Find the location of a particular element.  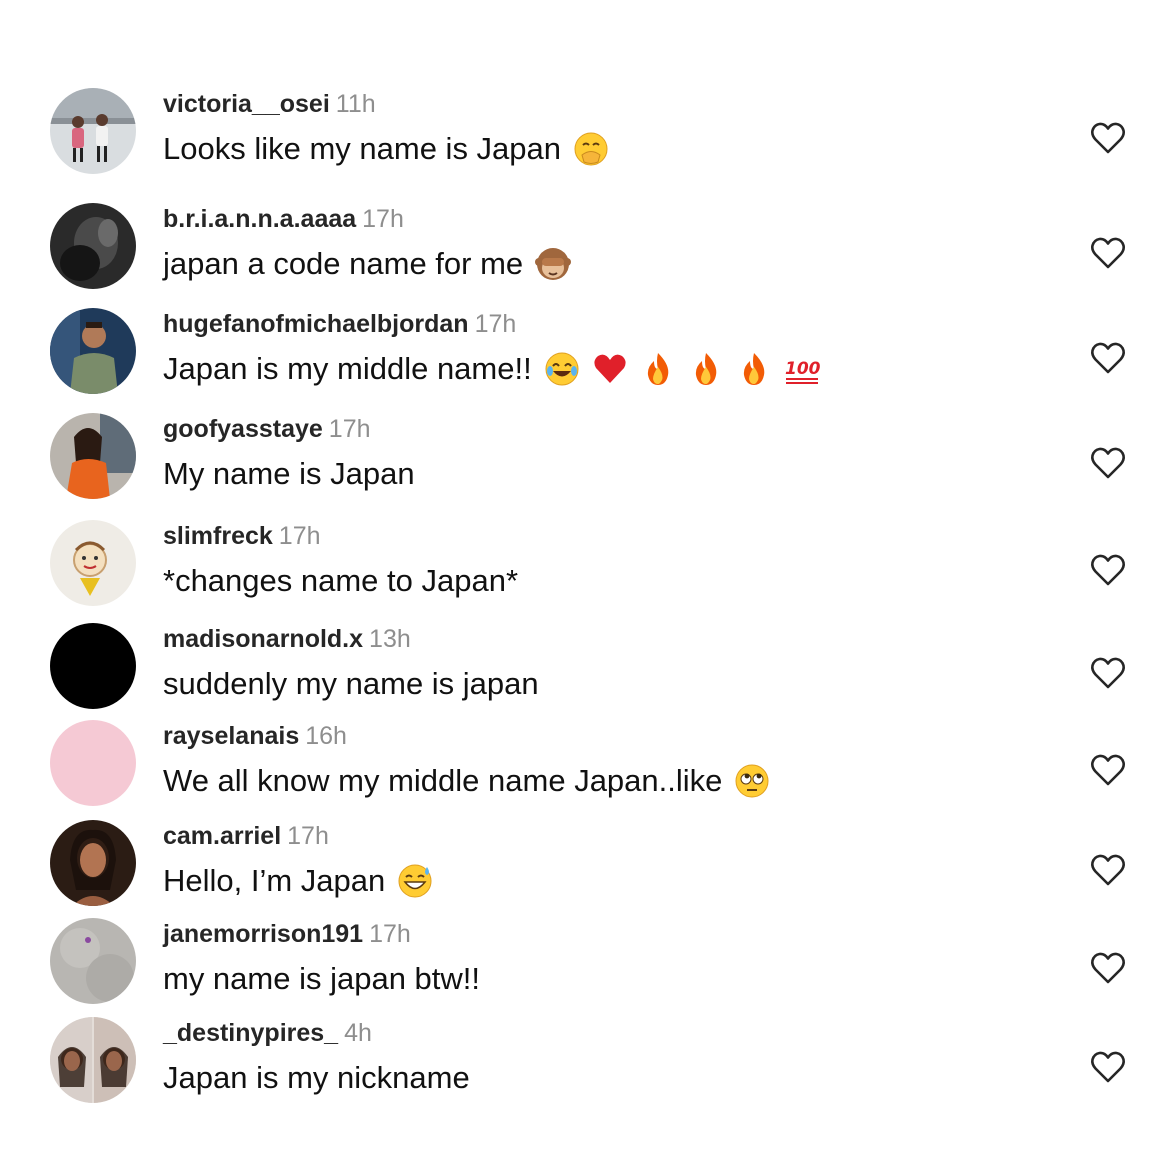

comment-text: Hello, I’m Japan is located at coordinates (298, 881).